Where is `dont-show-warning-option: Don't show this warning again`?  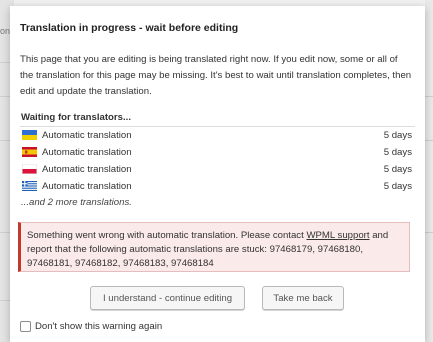
dont-show-warning-option: Don't show this warning again is located at coordinates (91, 326).